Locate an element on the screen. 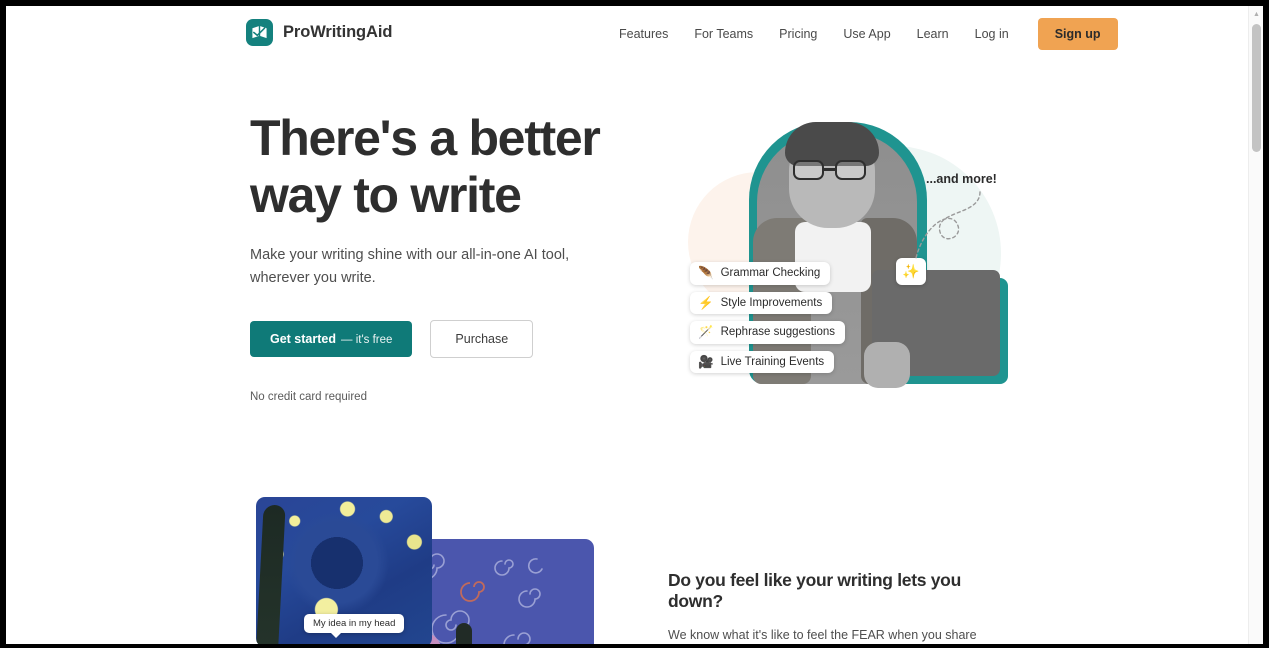 Image resolution: width=1269 pixels, height=648 pixels. lightning-icon: ⚡ is located at coordinates (706, 302).